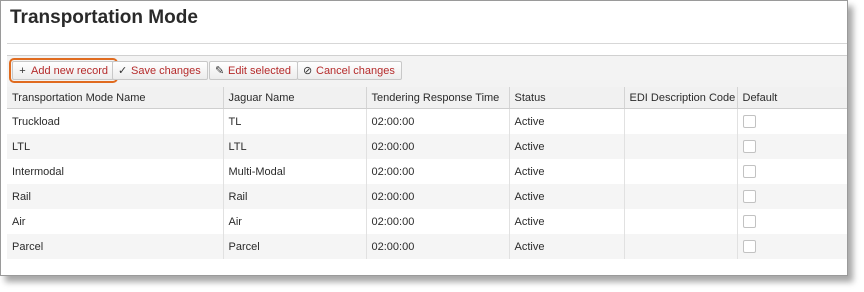  What do you see at coordinates (220, 71) in the screenshot?
I see `pencil-icon: ✎` at bounding box center [220, 71].